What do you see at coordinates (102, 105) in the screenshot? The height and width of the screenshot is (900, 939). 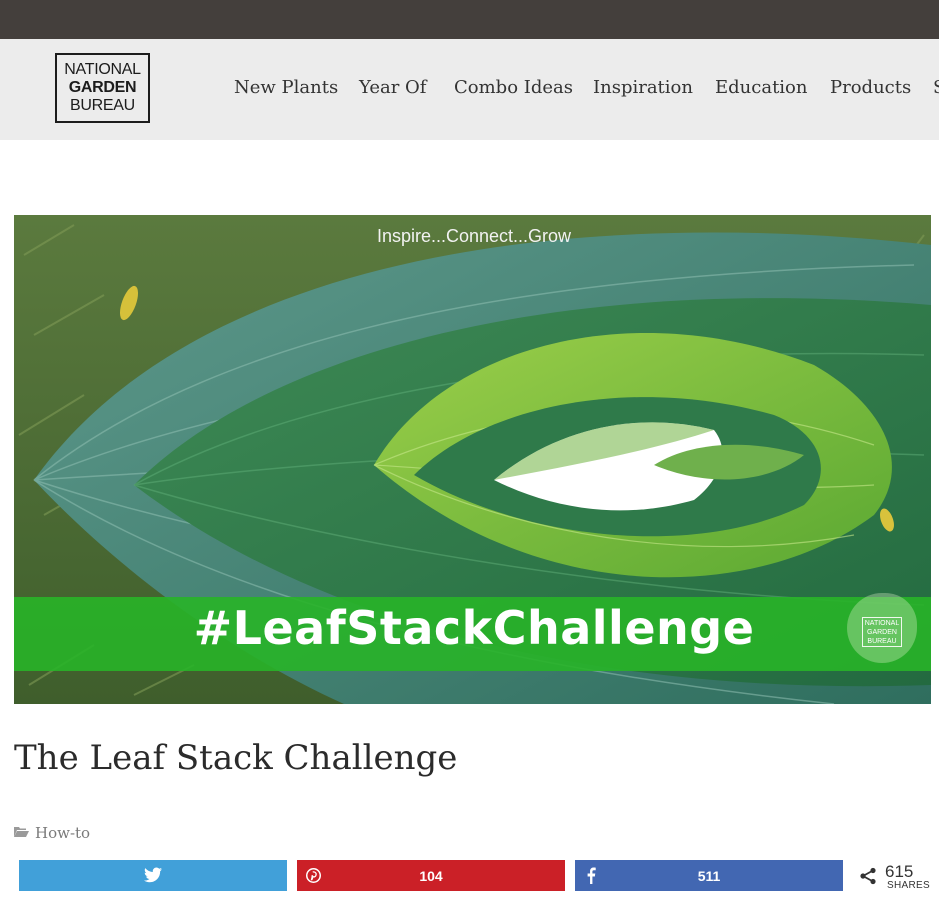 I see `logo-line-3: BUREAU` at bounding box center [102, 105].